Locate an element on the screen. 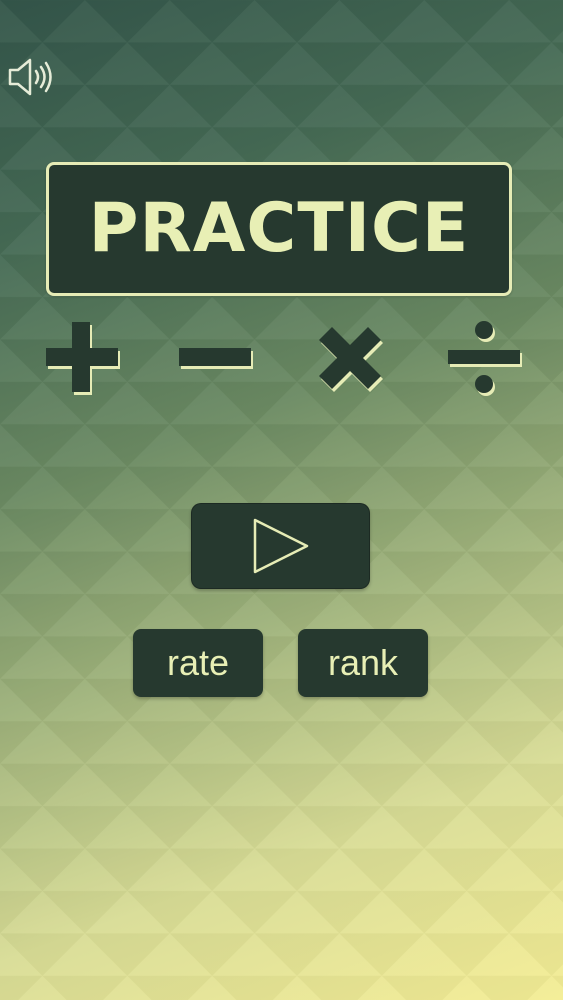  multiply-operation-button is located at coordinates (350, 358).